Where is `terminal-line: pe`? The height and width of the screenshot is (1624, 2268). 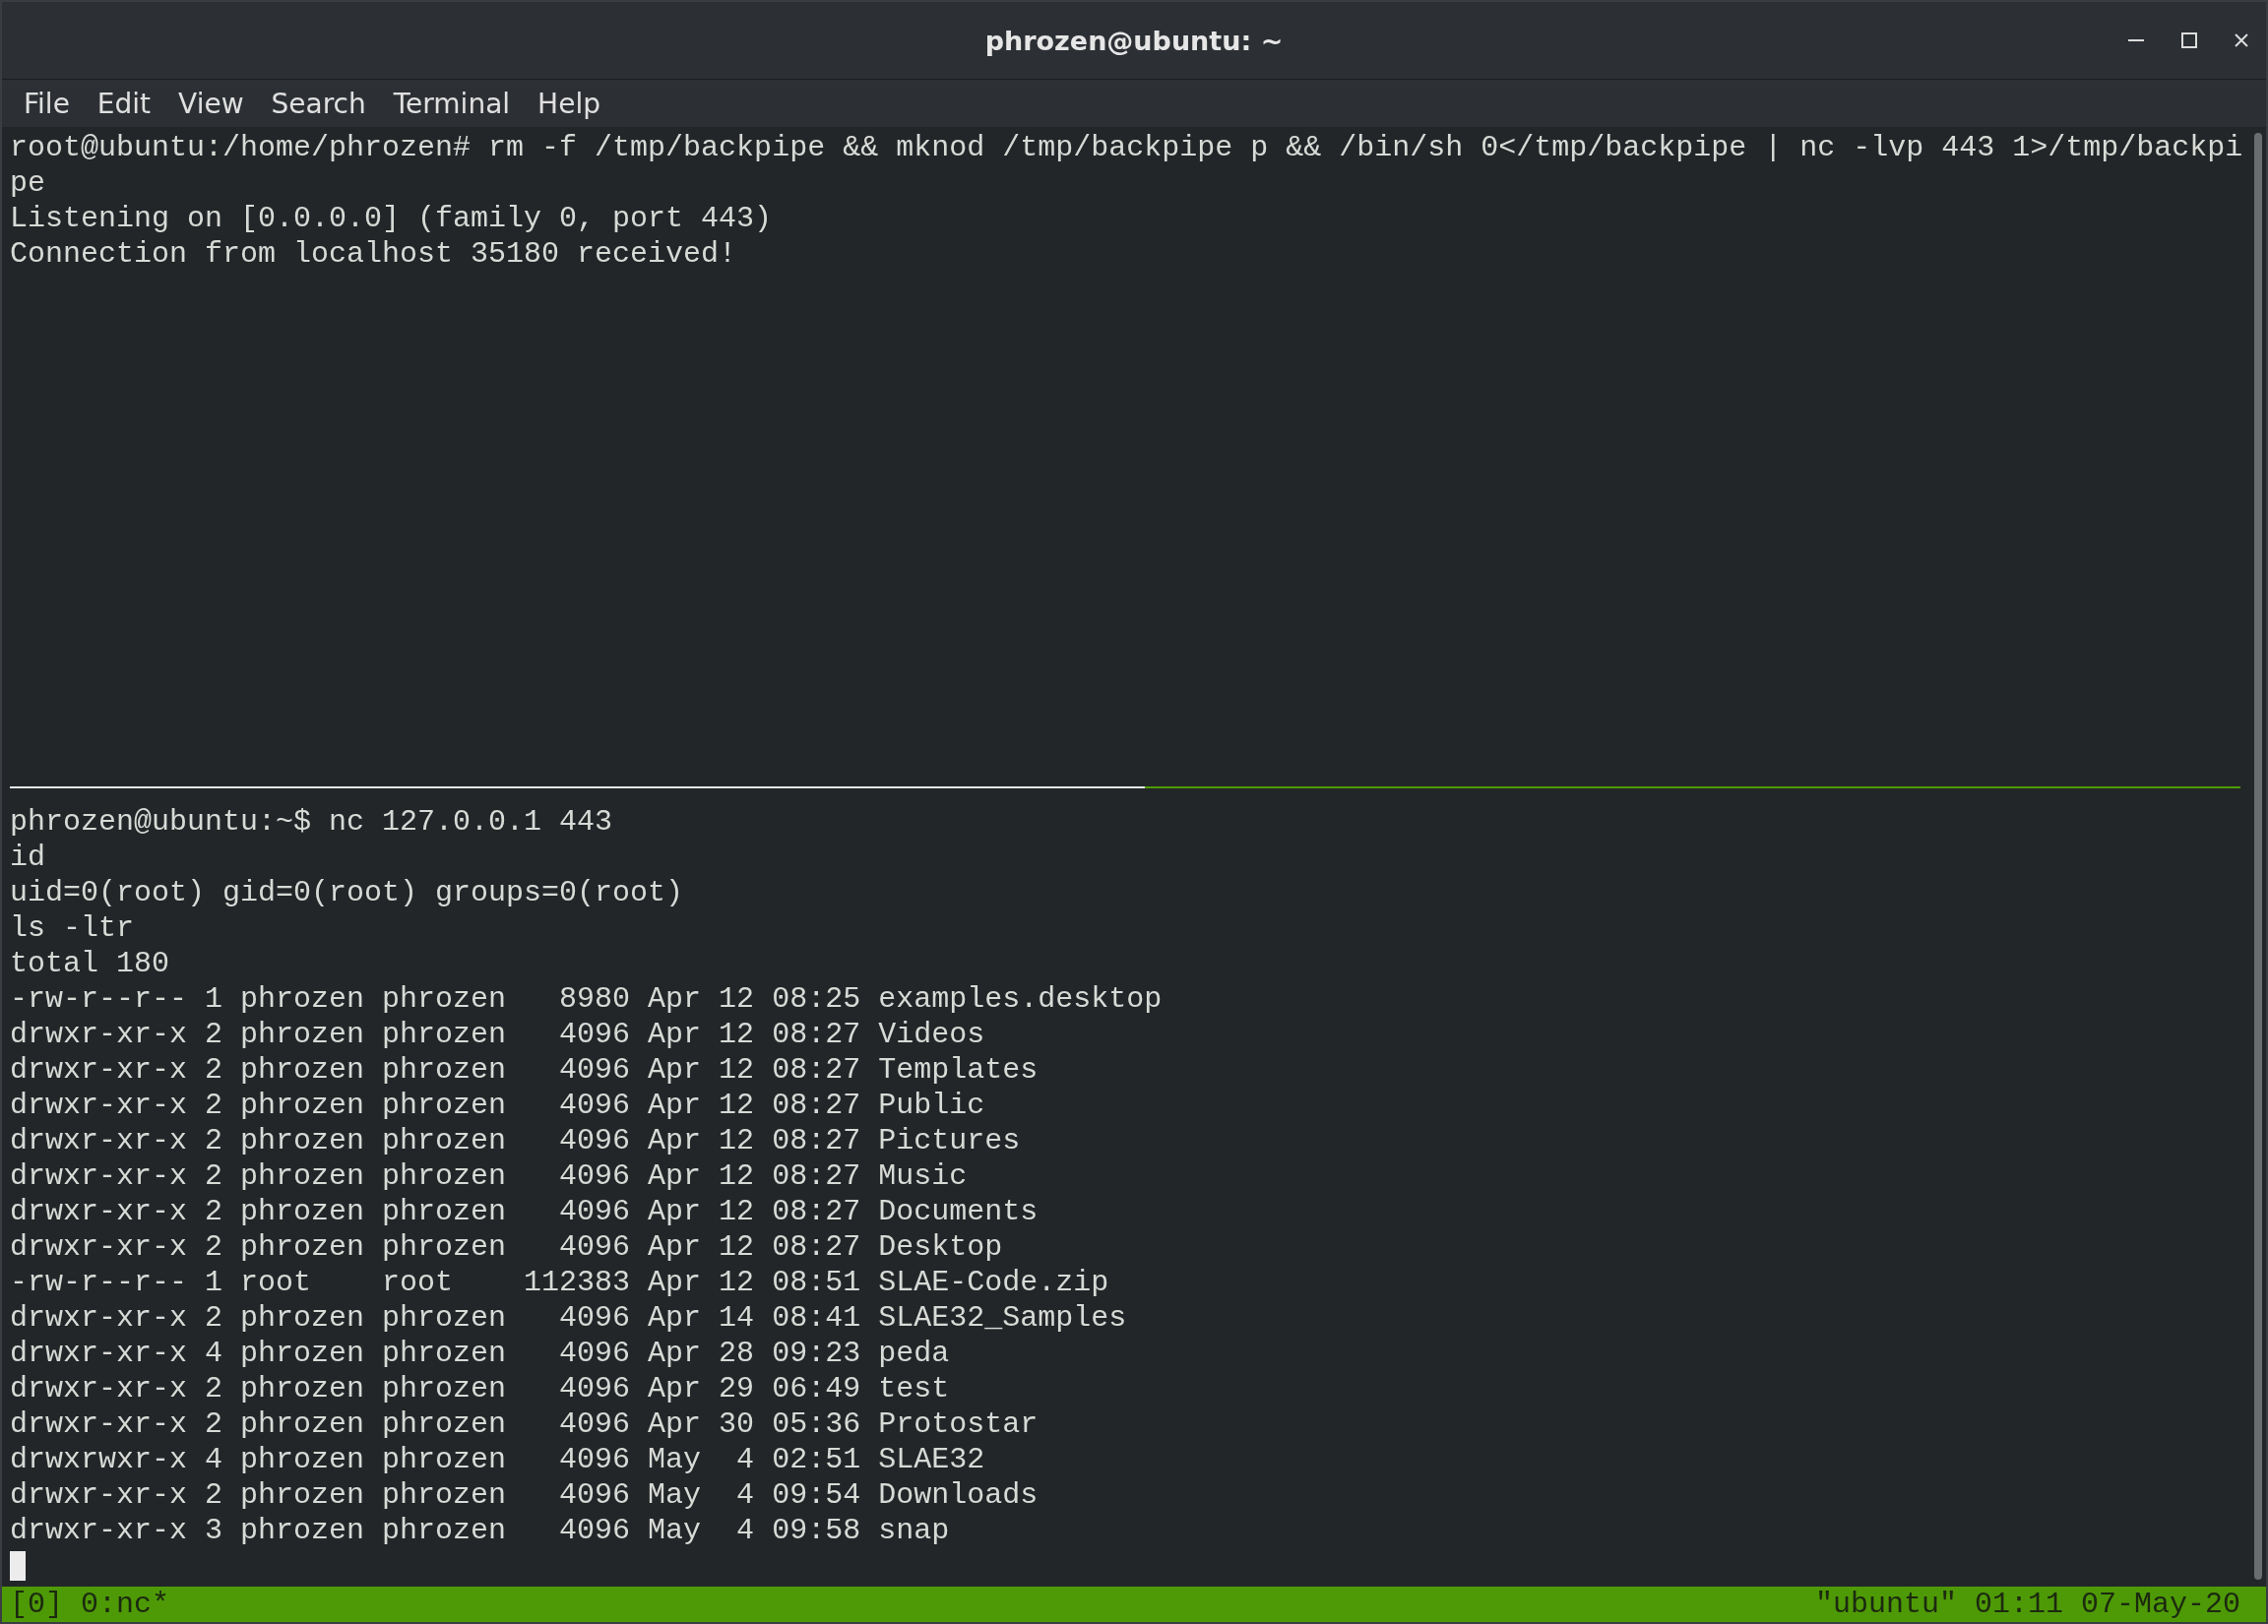
terminal-line: pe is located at coordinates (28, 183).